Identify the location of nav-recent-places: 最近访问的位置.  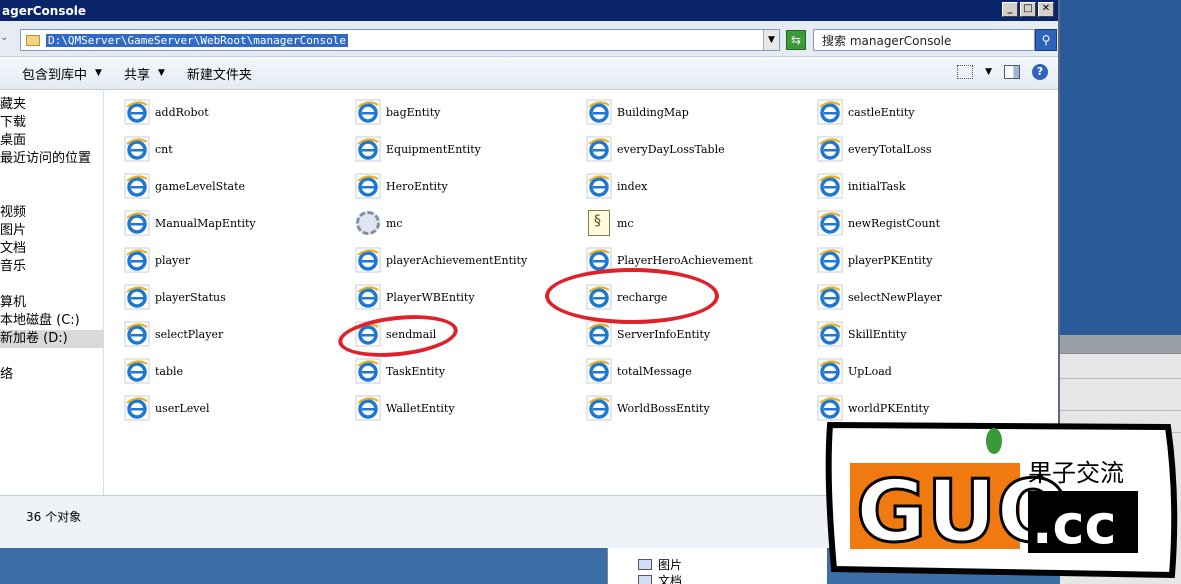
(45, 159).